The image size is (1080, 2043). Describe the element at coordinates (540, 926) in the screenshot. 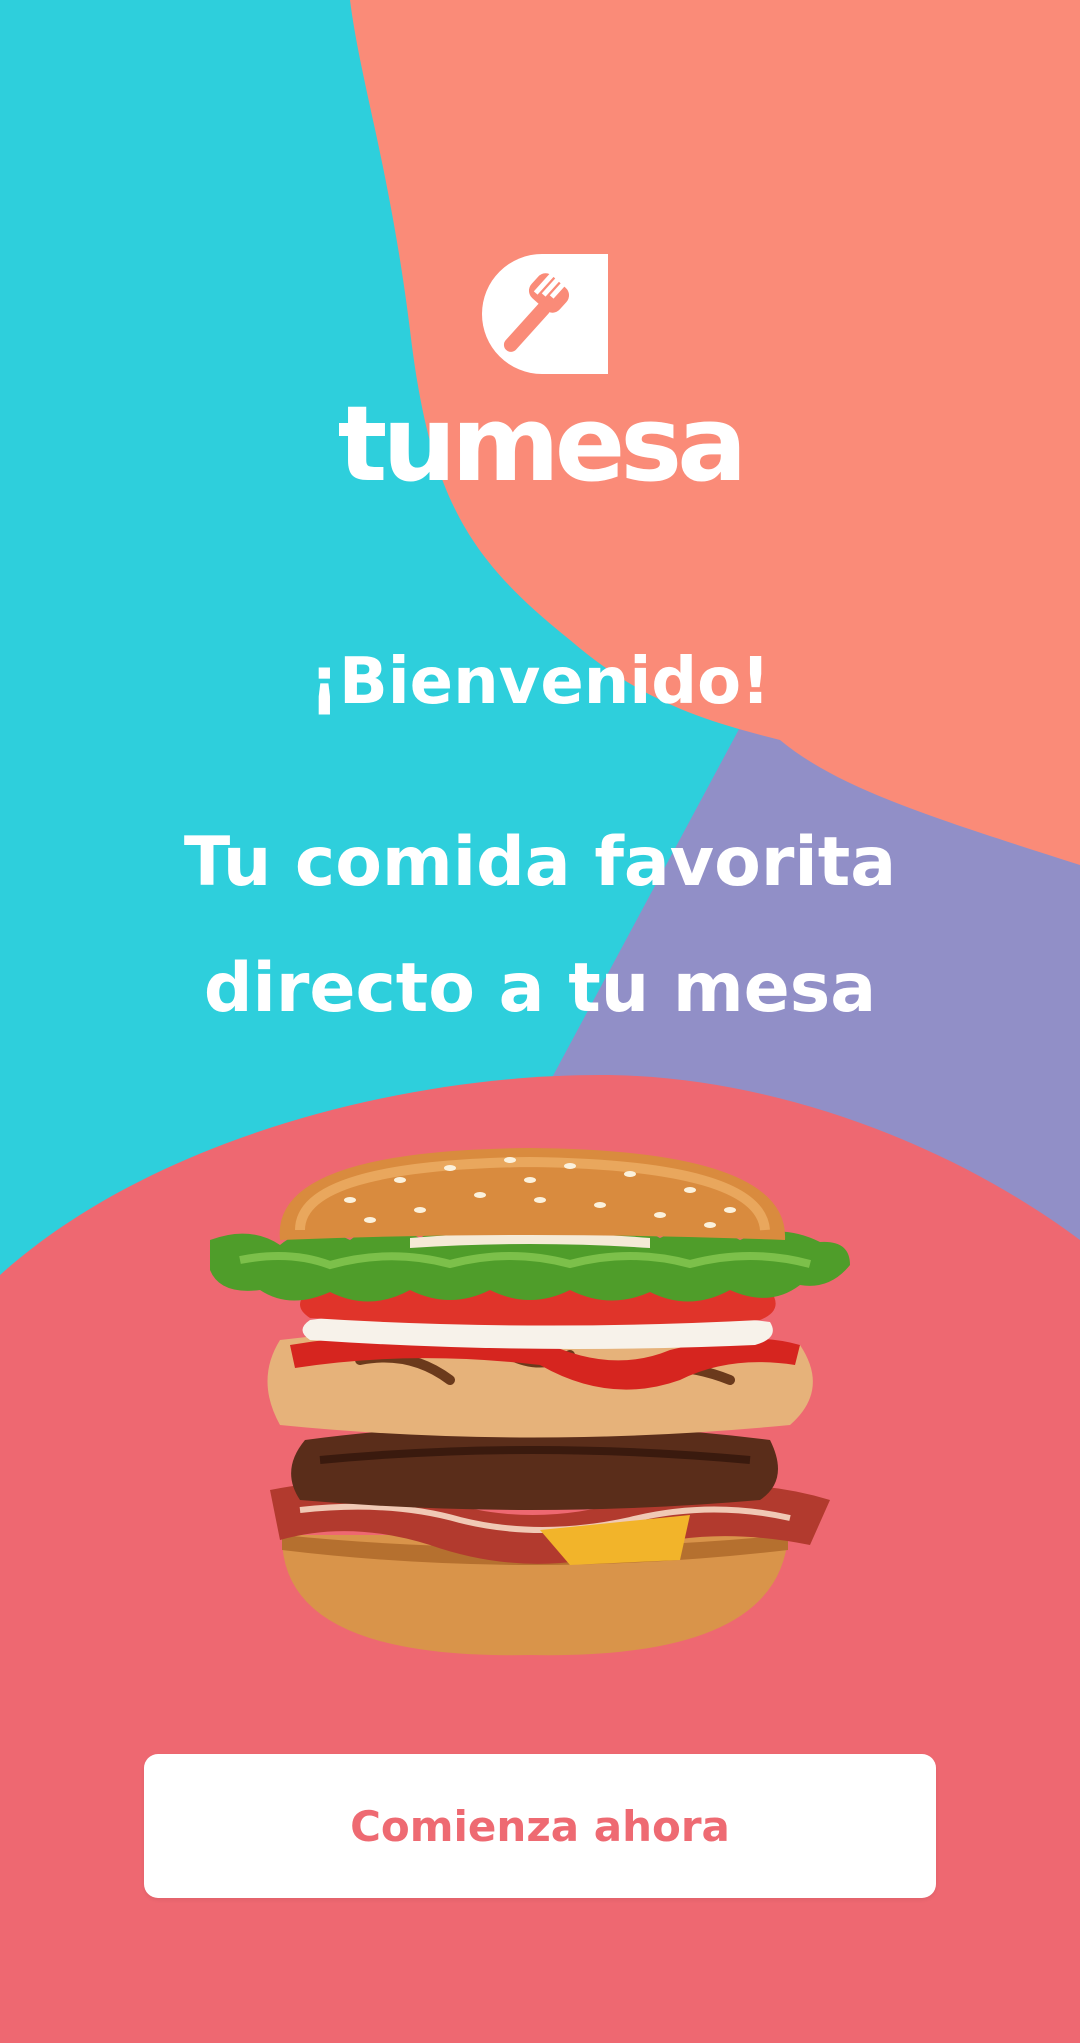

I see `tagline: Tu comida favorita directo a tu mesa` at that location.